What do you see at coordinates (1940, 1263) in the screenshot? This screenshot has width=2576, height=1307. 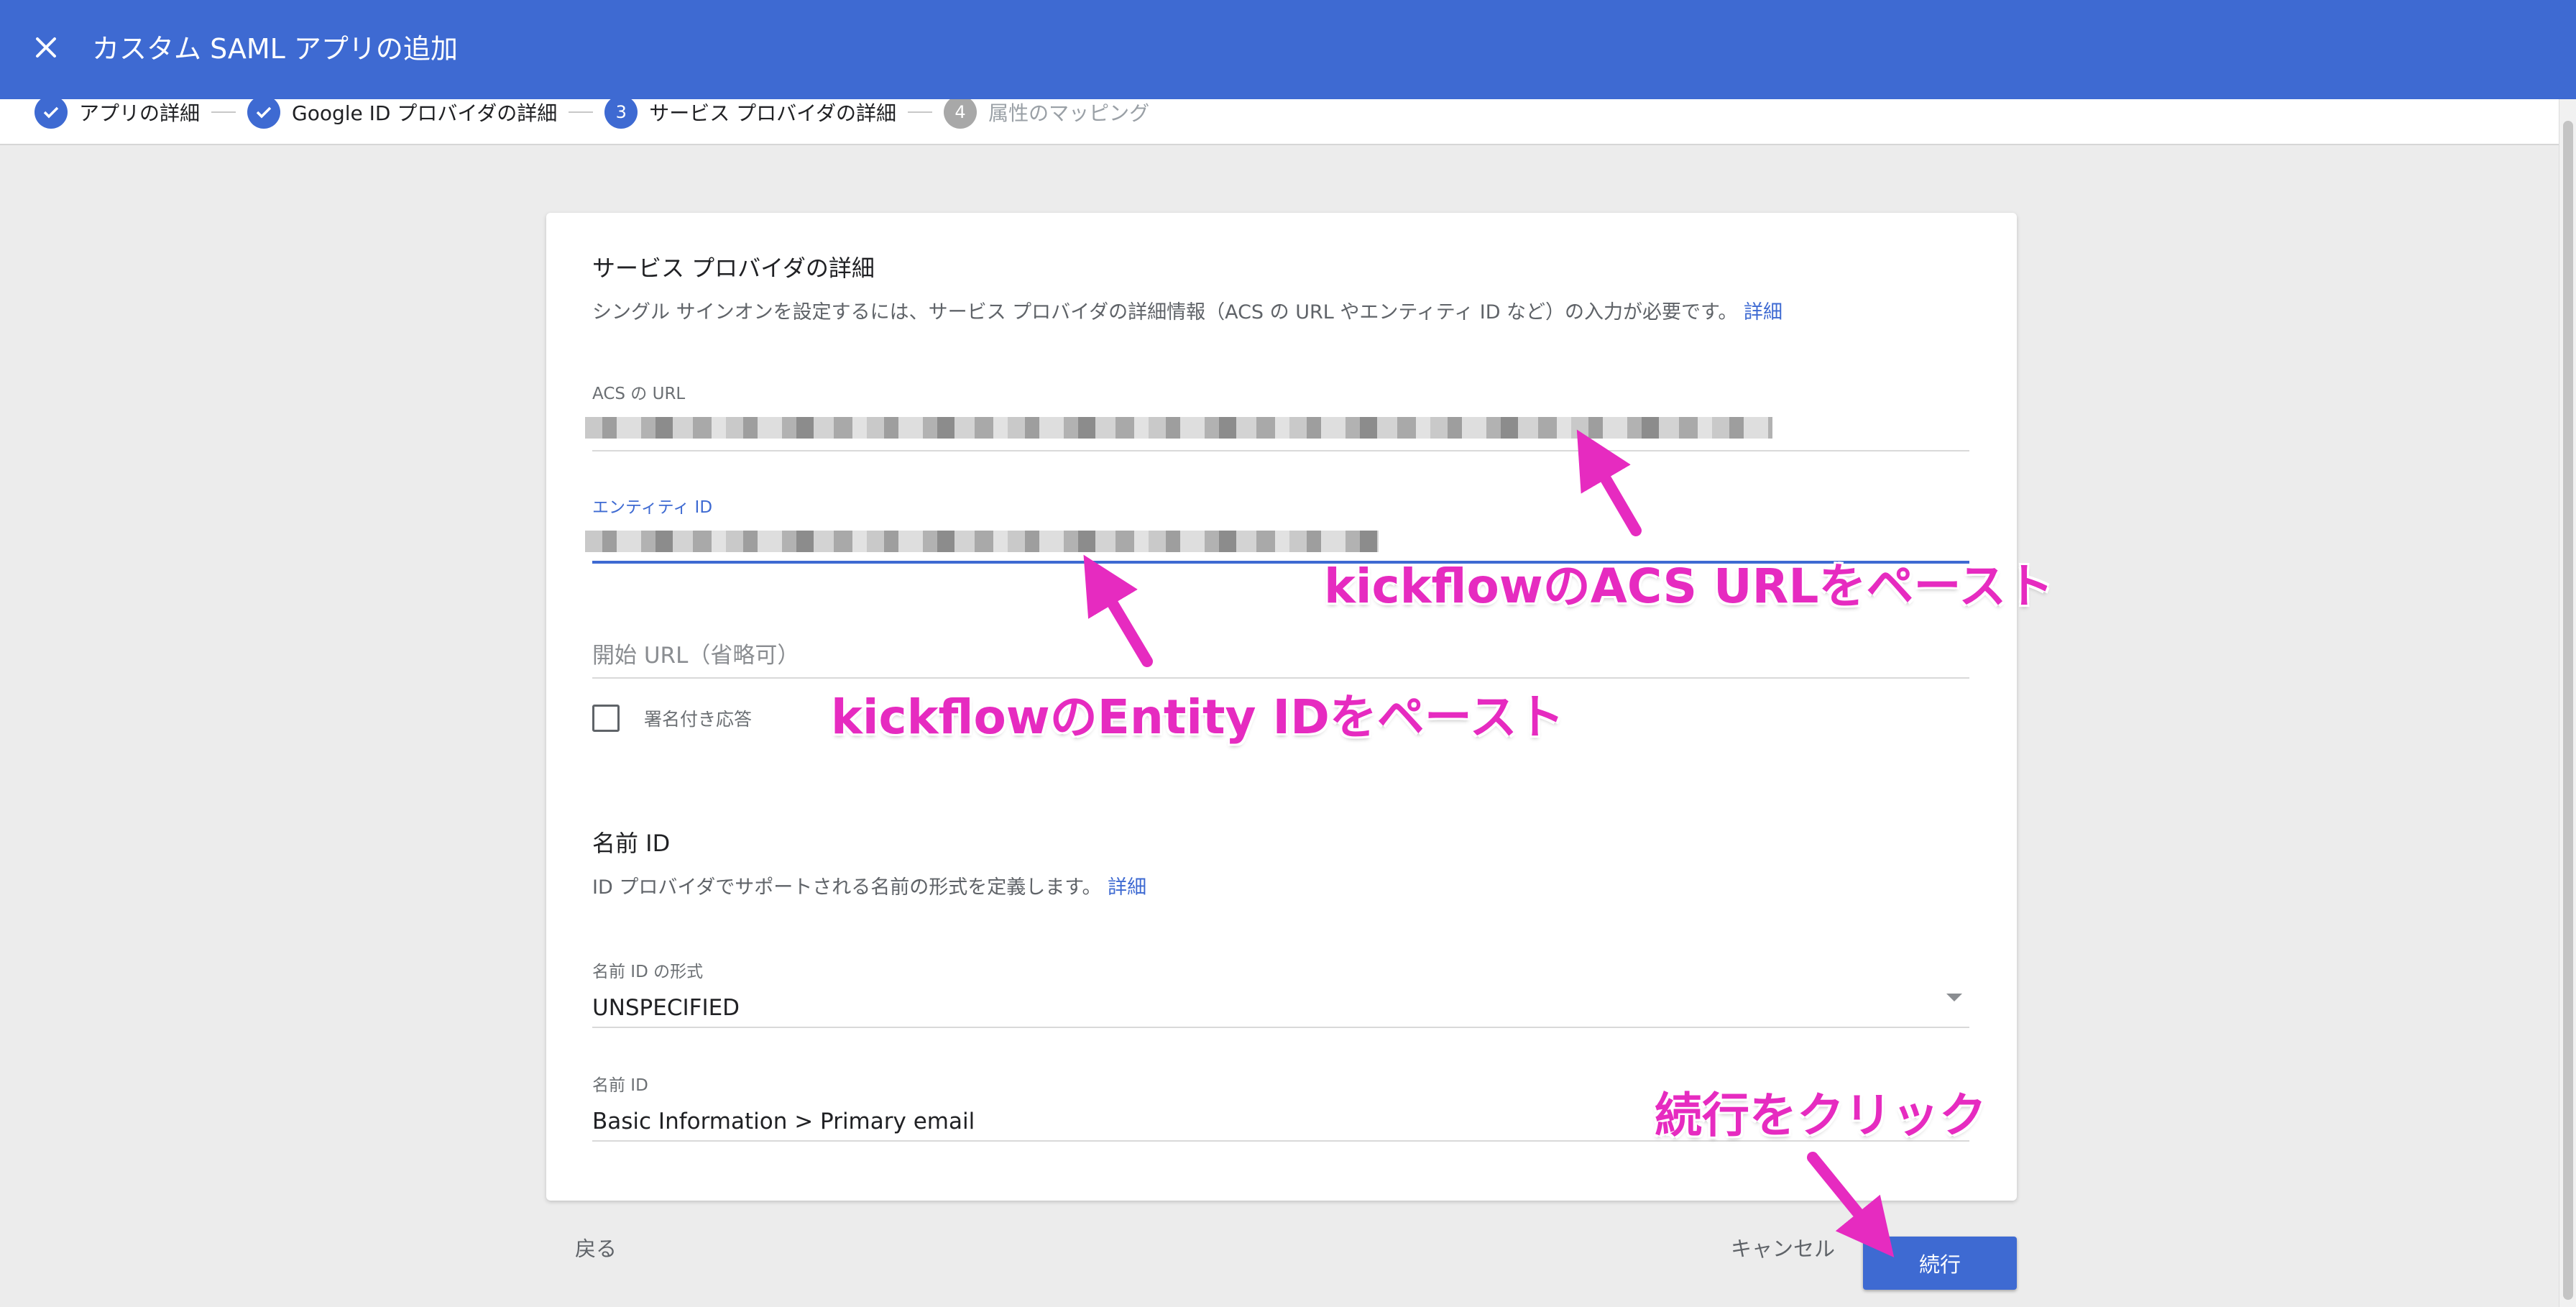 I see `continue-button: 続行` at bounding box center [1940, 1263].